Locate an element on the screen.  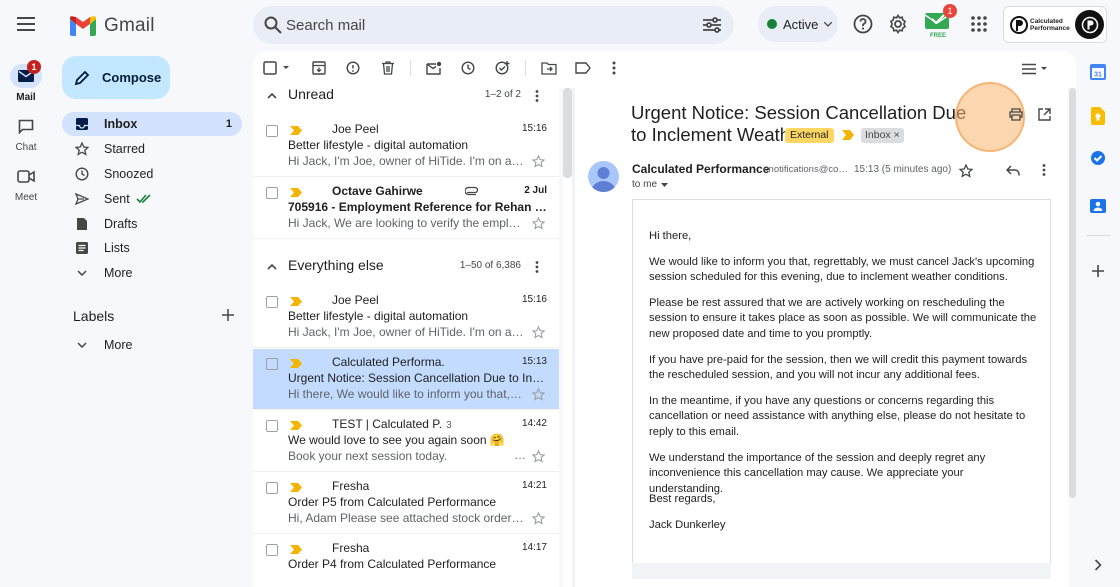
search-input is located at coordinates (486, 25).